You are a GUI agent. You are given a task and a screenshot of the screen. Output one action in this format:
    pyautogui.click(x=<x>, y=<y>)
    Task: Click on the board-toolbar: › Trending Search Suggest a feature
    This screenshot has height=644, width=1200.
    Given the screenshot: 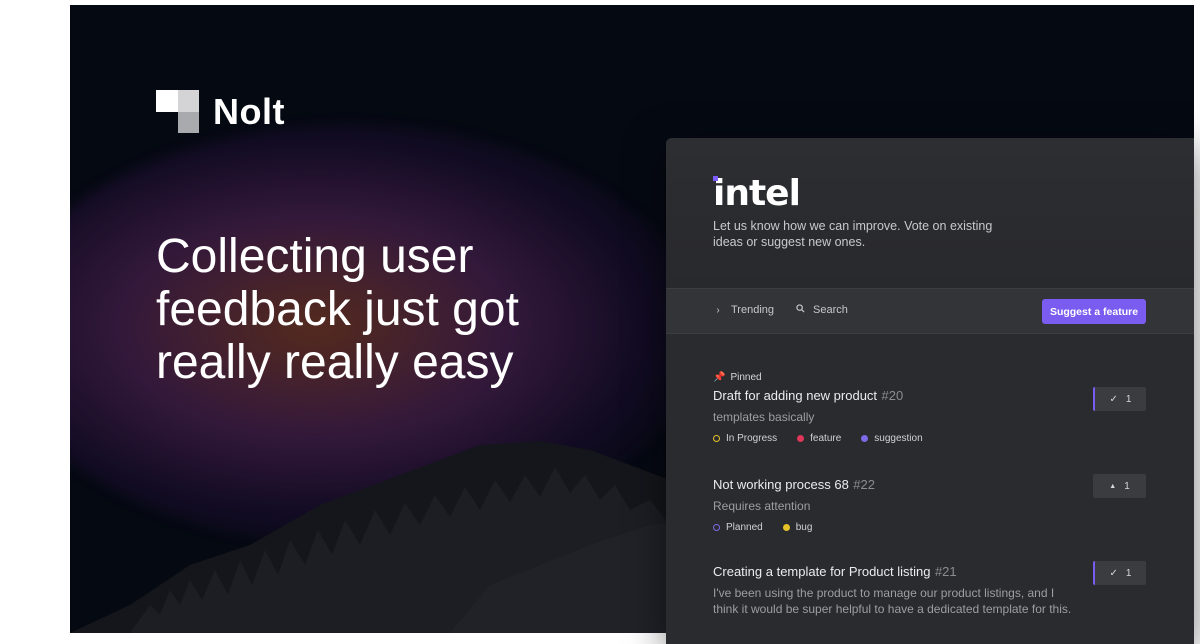 What is the action you would take?
    pyautogui.click(x=930, y=311)
    